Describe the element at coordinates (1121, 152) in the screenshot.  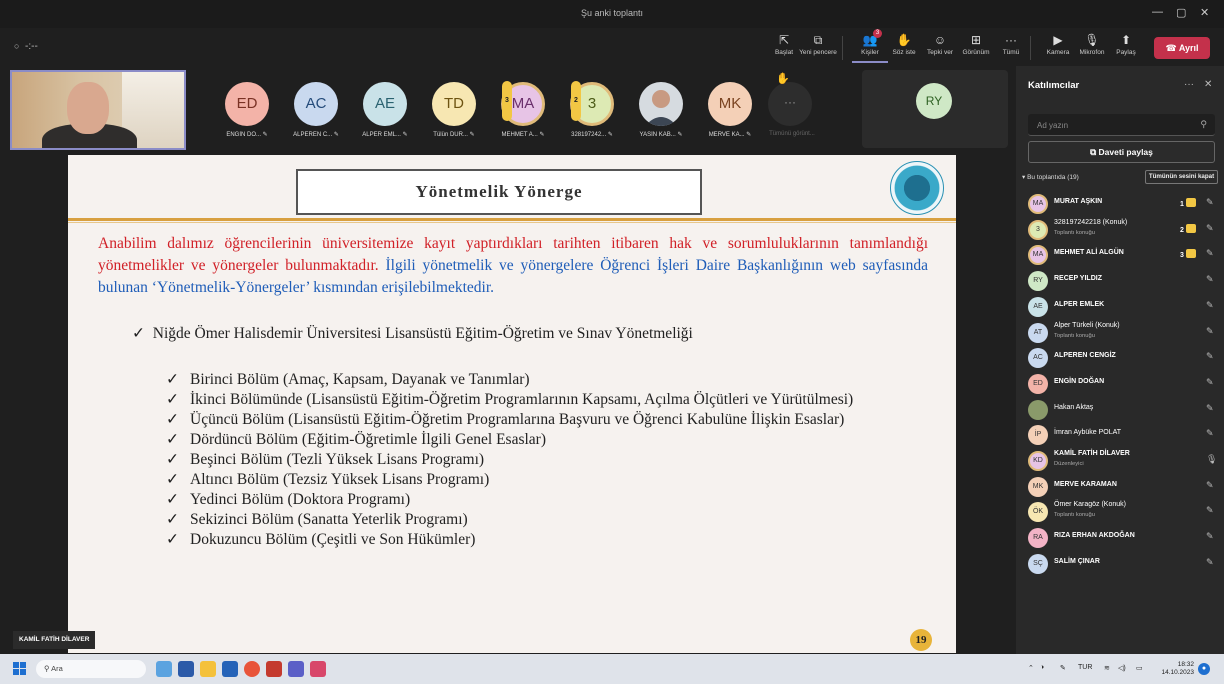
I see `share-invite-button: ⧉ Daveti paylaş` at that location.